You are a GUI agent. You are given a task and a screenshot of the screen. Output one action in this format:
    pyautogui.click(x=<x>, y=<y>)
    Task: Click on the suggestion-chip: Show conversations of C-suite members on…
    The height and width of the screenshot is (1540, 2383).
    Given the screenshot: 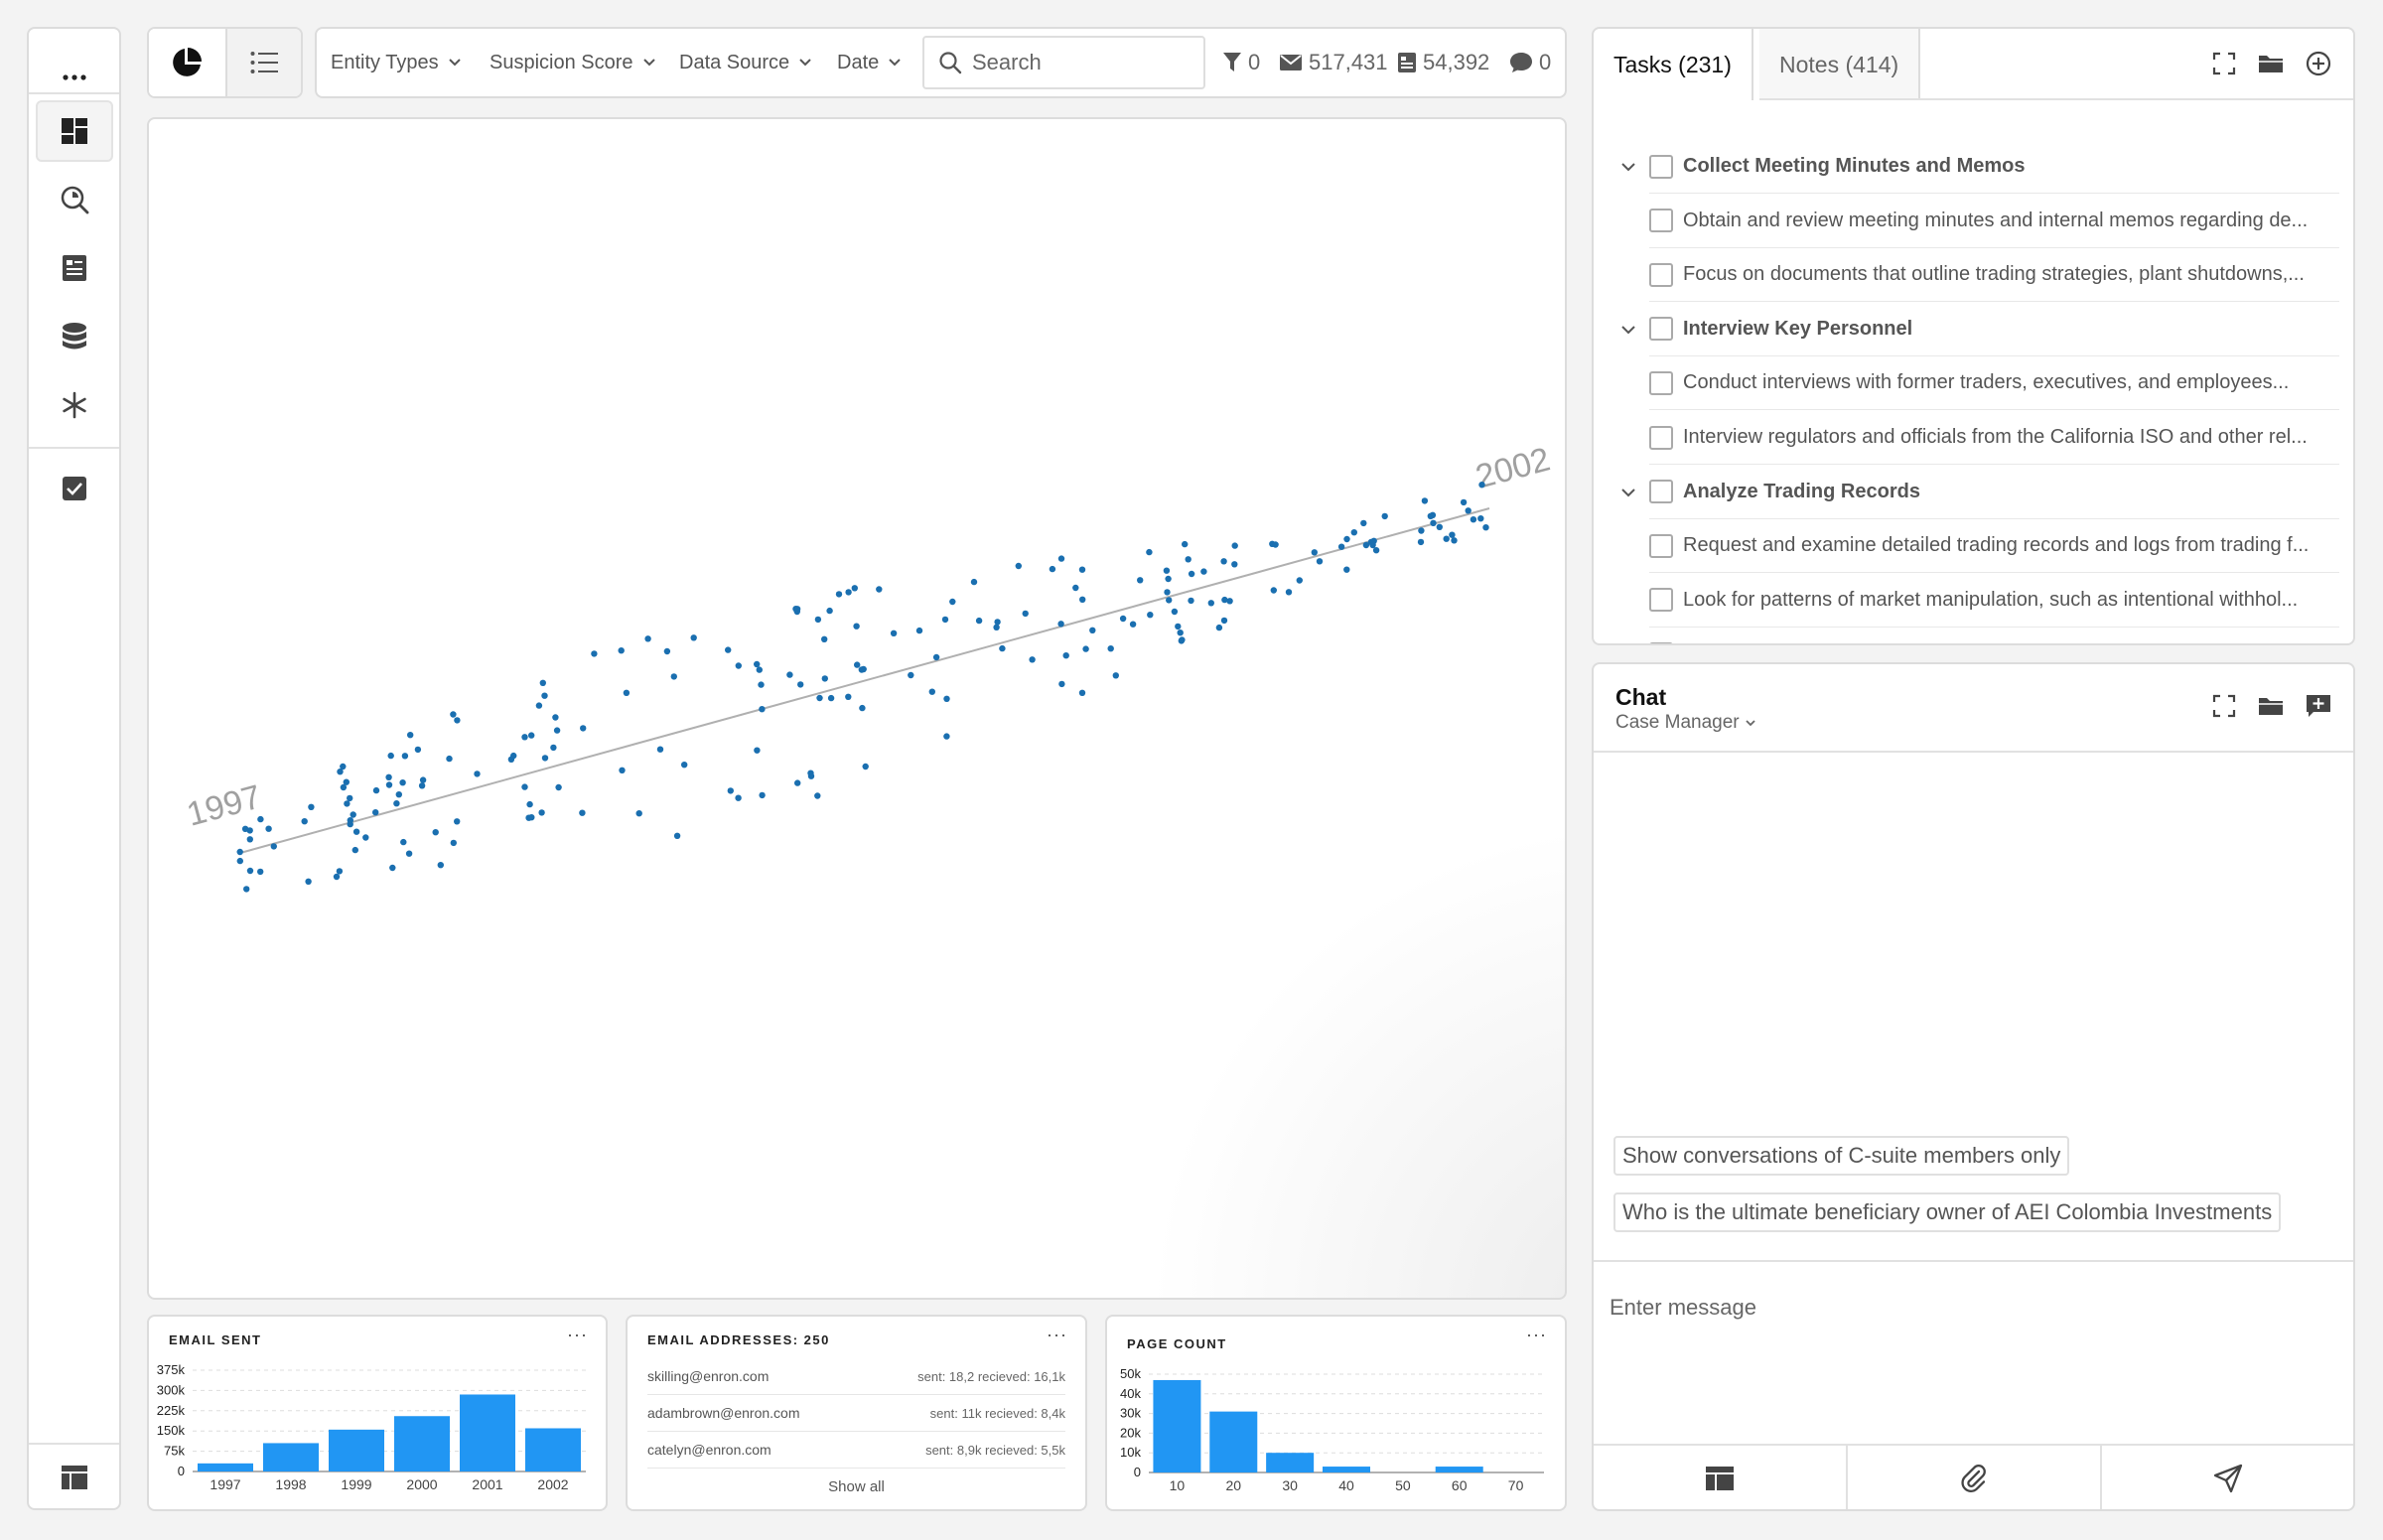 What is the action you would take?
    pyautogui.click(x=1841, y=1156)
    